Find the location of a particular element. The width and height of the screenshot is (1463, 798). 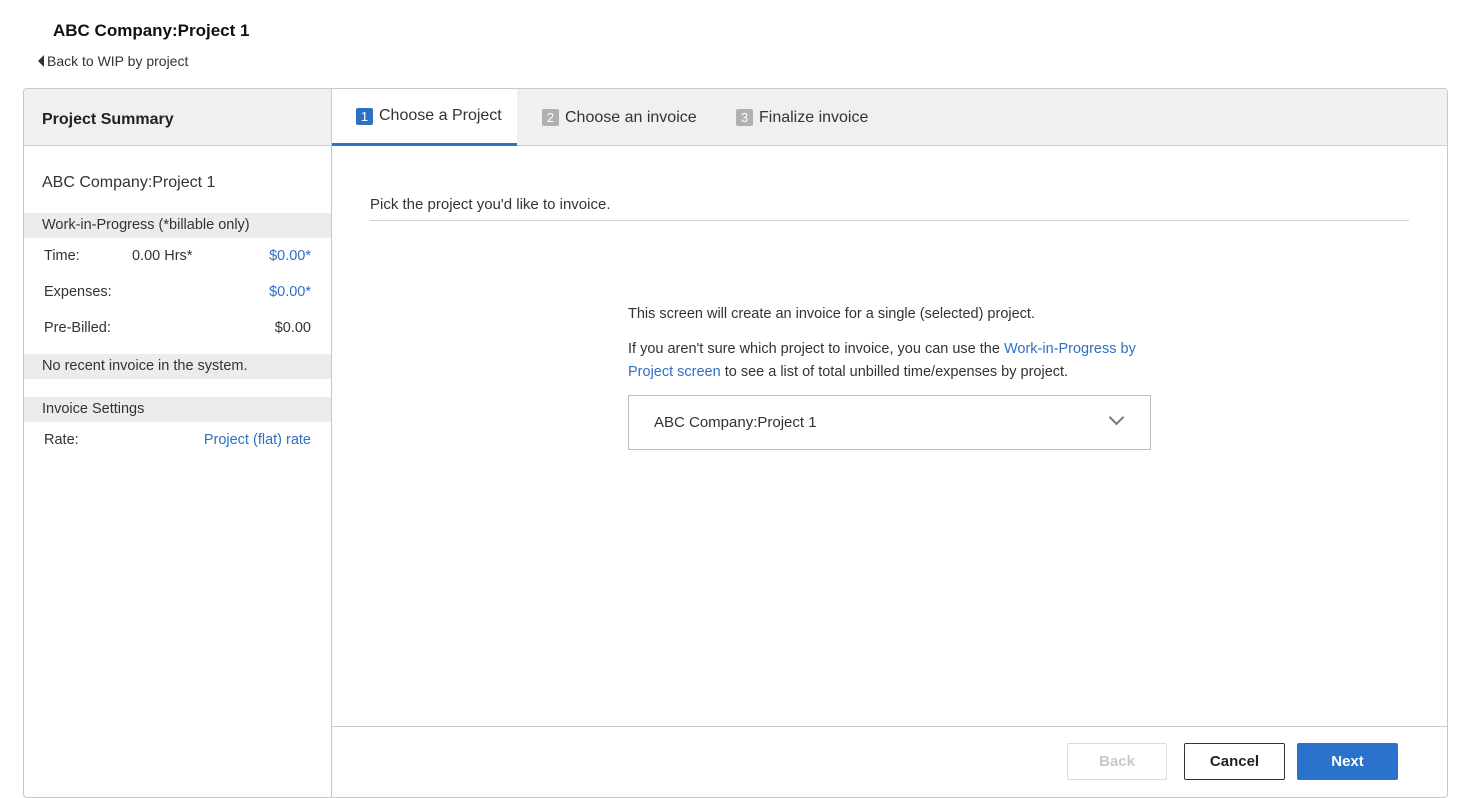

next-button: Next is located at coordinates (1347, 761).